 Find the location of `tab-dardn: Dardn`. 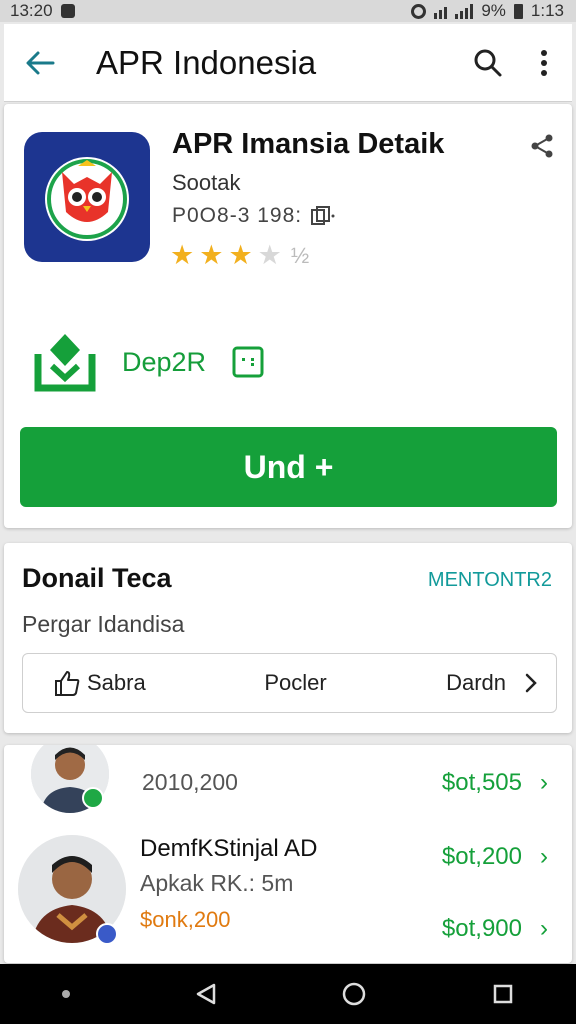

tab-dardn: Dardn is located at coordinates (469, 683).